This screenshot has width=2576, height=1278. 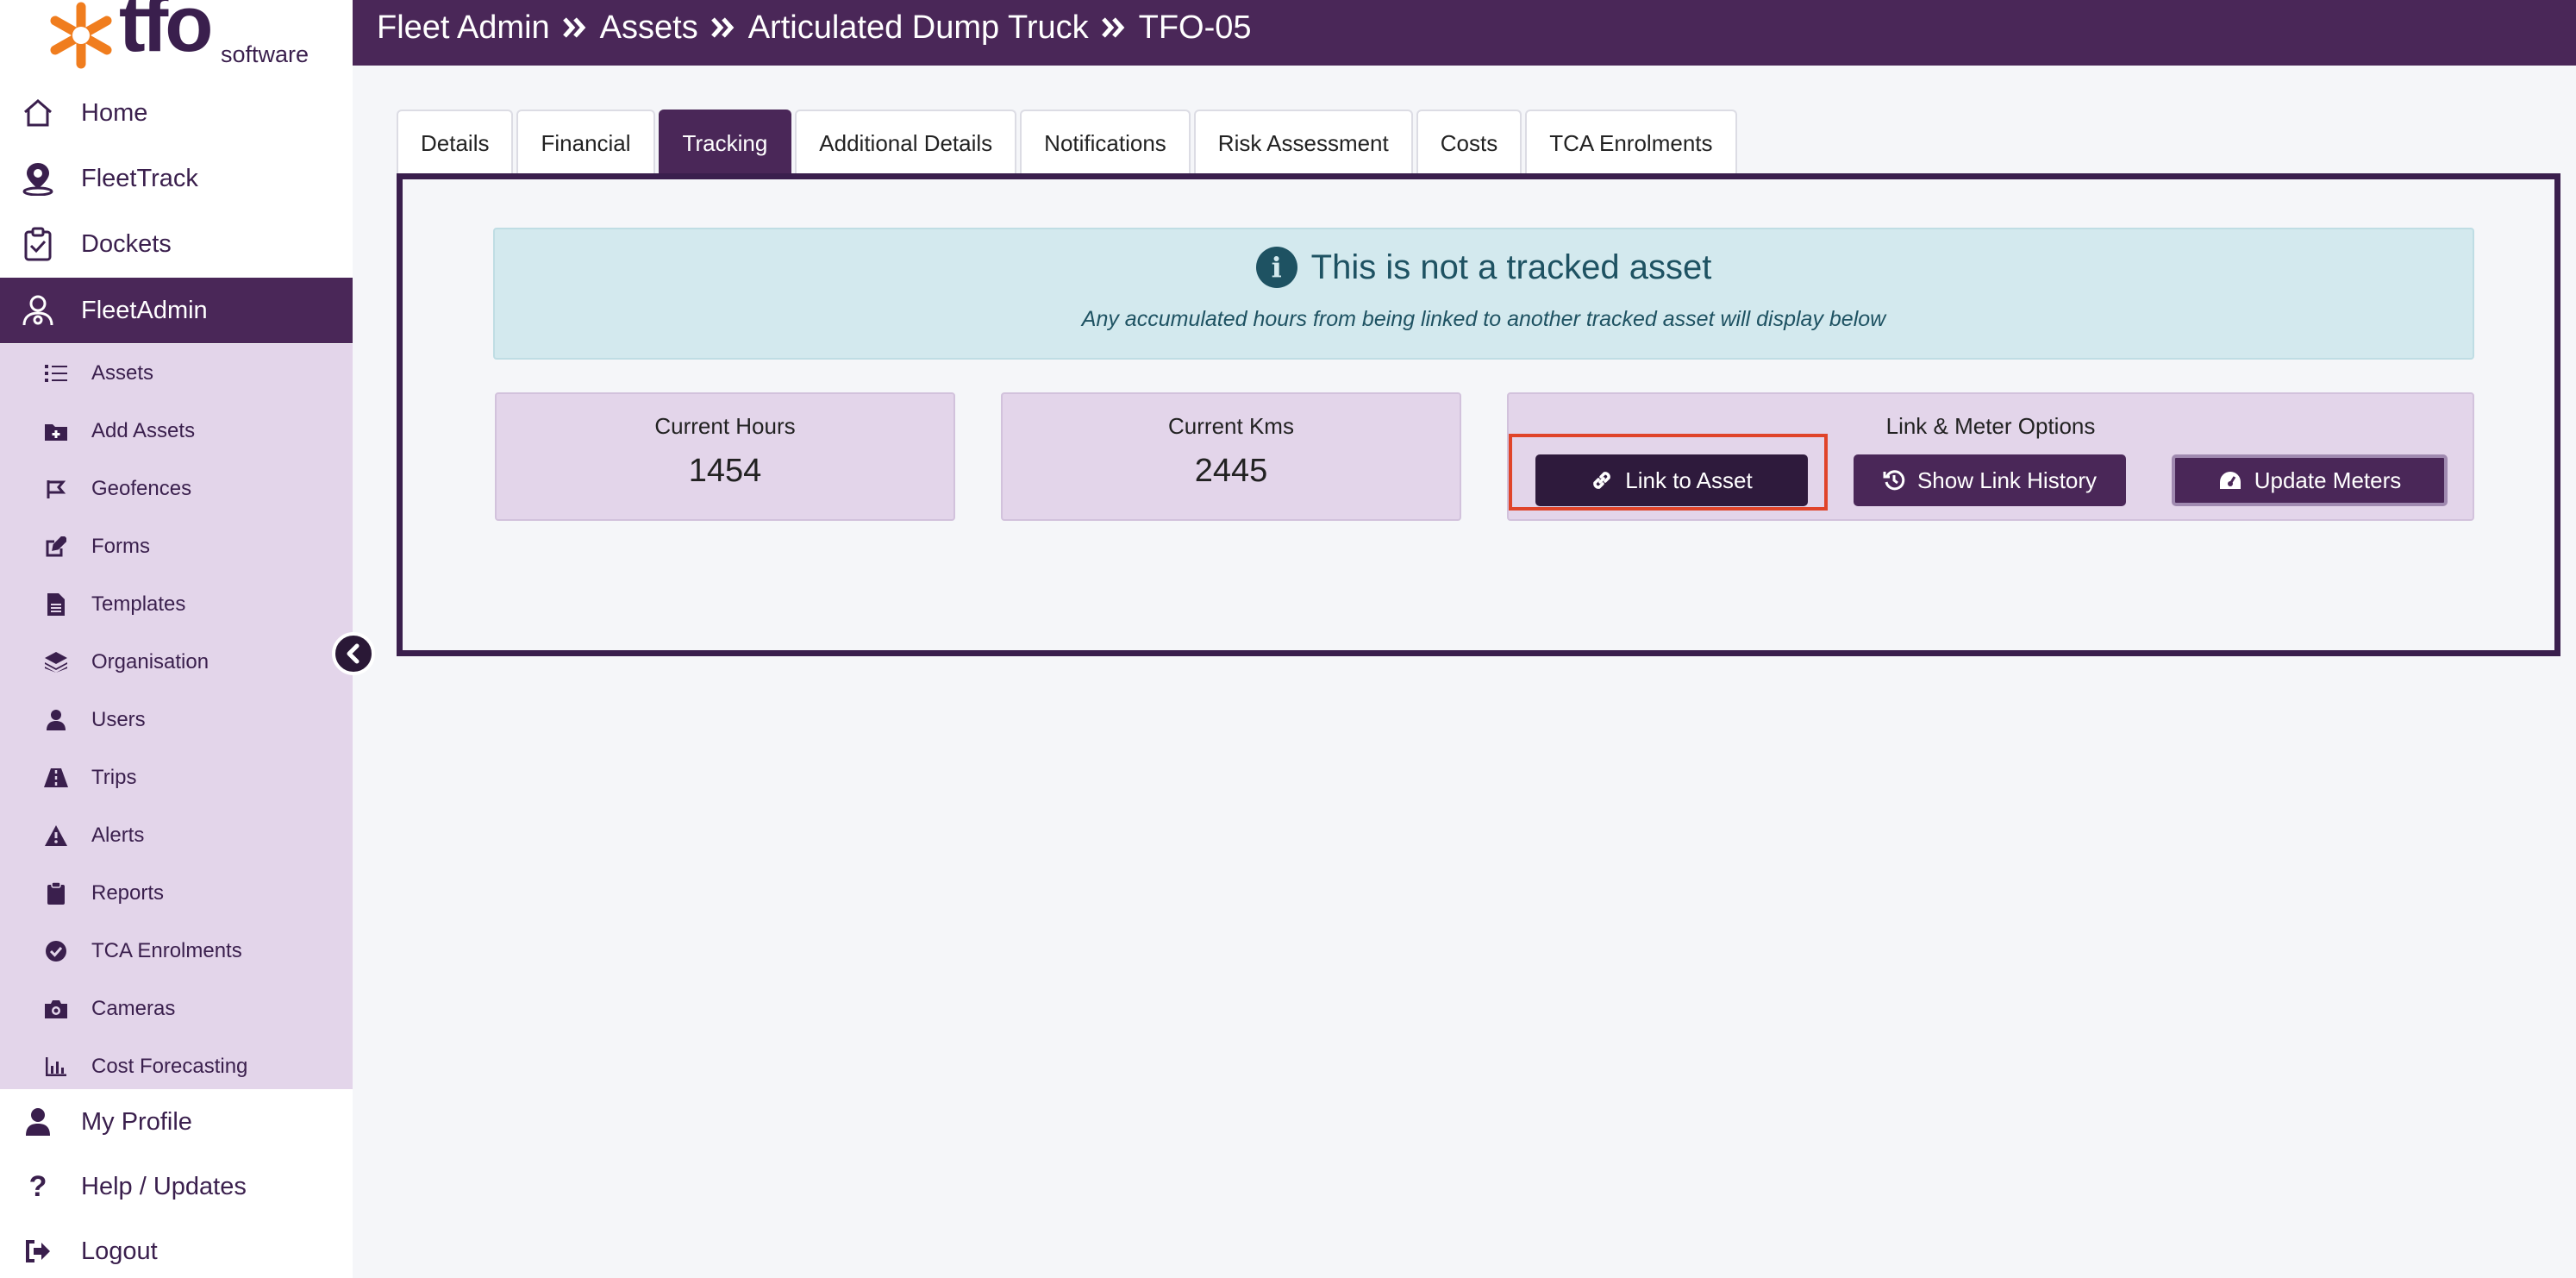 What do you see at coordinates (38, 113) in the screenshot?
I see `home-icon` at bounding box center [38, 113].